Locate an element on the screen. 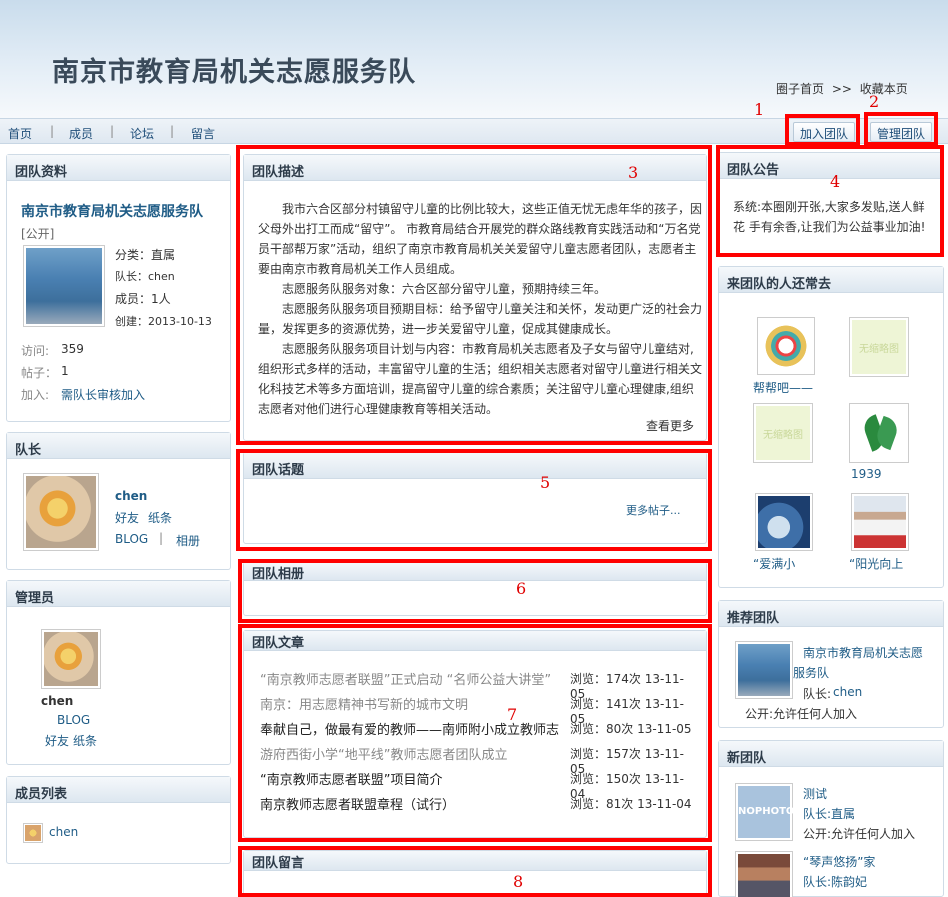 The width and height of the screenshot is (948, 897). visitors-panel: 来团队的人还常去 帮帮吧—— 无缩略图 无缩略图 1939 “爱满小 “阳光向上 is located at coordinates (831, 427).